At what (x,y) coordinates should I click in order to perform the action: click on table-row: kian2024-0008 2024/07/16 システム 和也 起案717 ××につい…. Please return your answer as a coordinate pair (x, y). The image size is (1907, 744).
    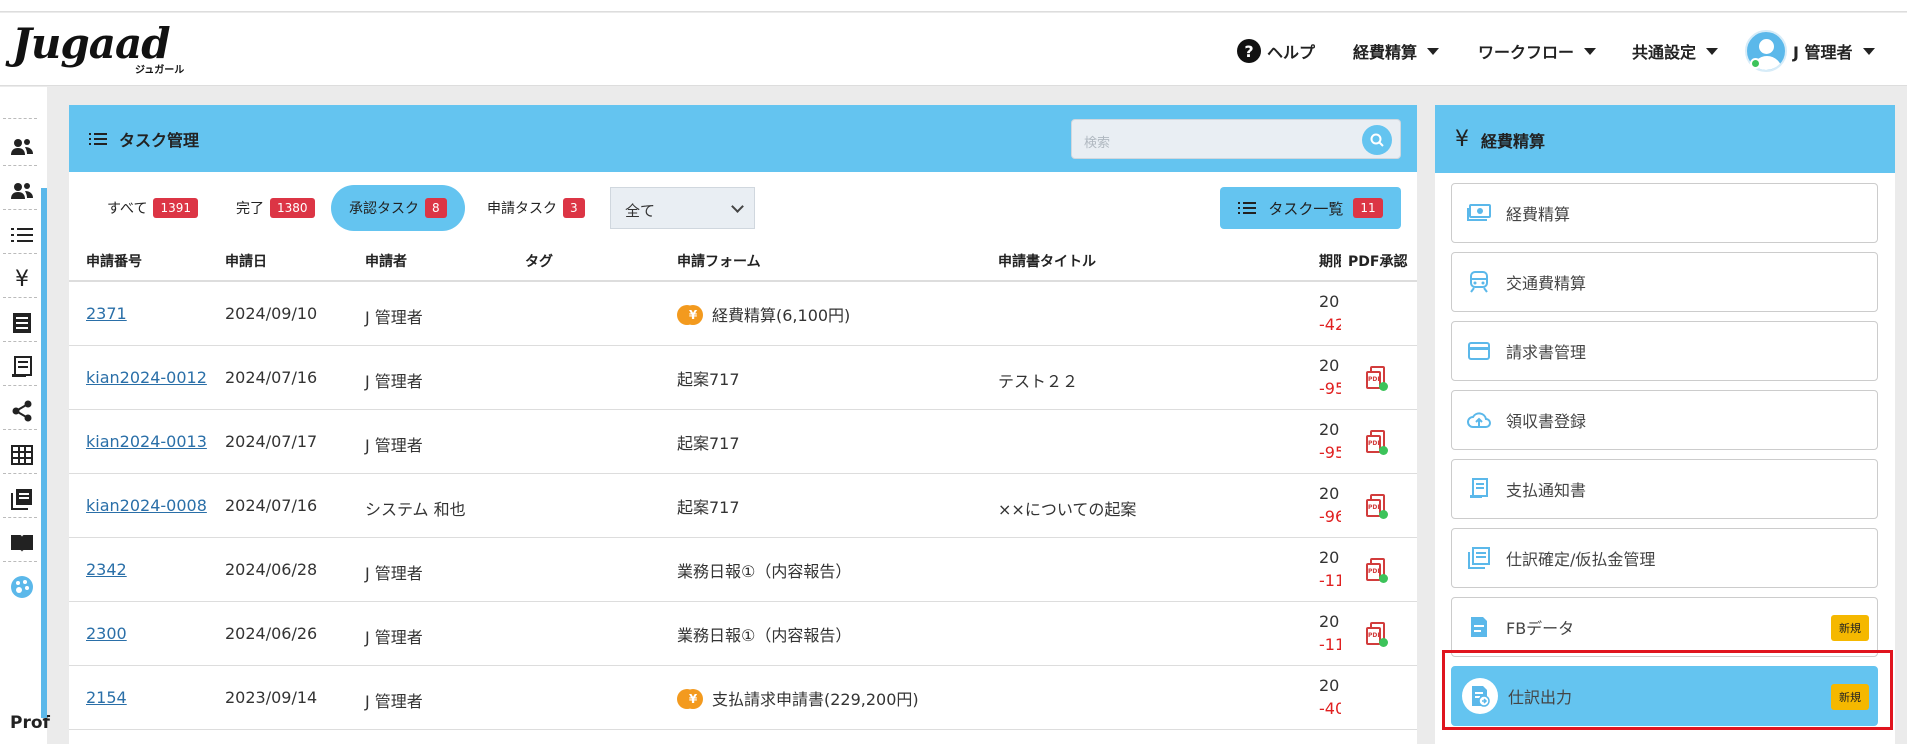
    Looking at the image, I should click on (743, 506).